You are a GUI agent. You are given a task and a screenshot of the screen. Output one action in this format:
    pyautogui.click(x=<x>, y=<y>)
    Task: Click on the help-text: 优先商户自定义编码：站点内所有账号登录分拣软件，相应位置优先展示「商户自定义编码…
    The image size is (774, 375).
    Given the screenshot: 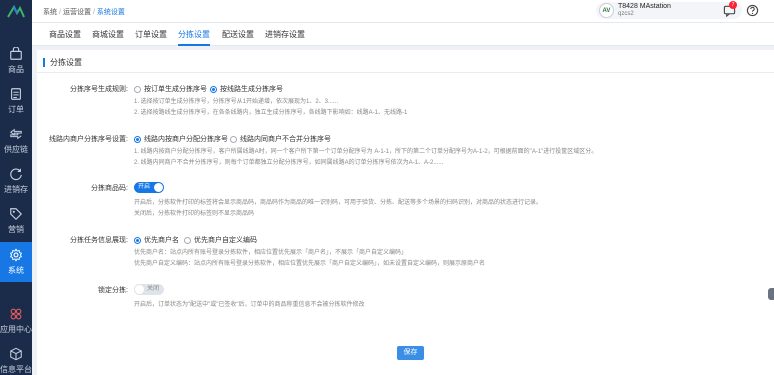 What is the action you would take?
    pyautogui.click(x=310, y=264)
    